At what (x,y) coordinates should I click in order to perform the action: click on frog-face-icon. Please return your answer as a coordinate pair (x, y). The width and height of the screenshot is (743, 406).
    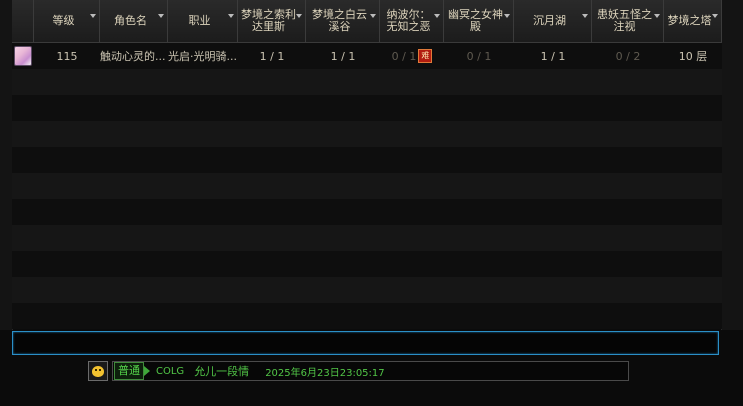
    Looking at the image, I should click on (98, 371).